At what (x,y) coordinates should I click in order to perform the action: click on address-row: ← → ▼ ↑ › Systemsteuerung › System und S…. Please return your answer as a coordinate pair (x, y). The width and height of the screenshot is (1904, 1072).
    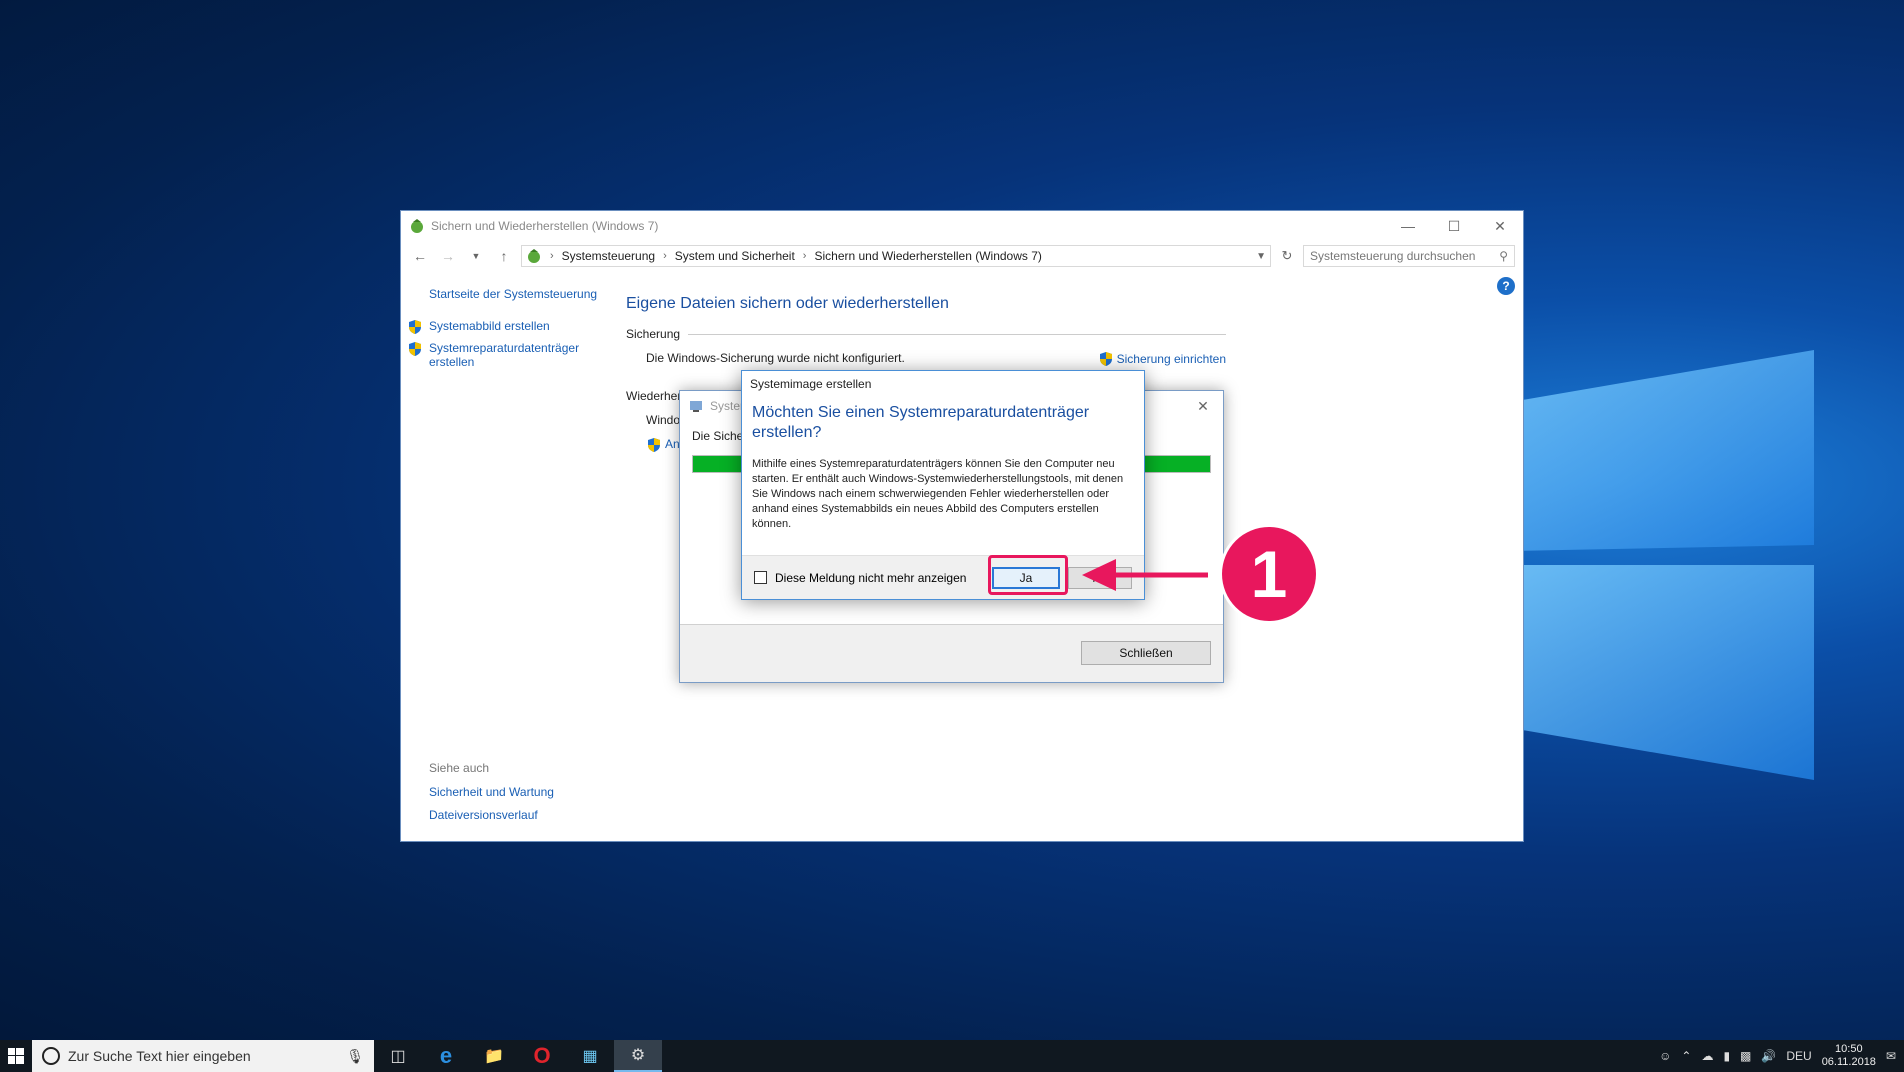
    Looking at the image, I should click on (962, 256).